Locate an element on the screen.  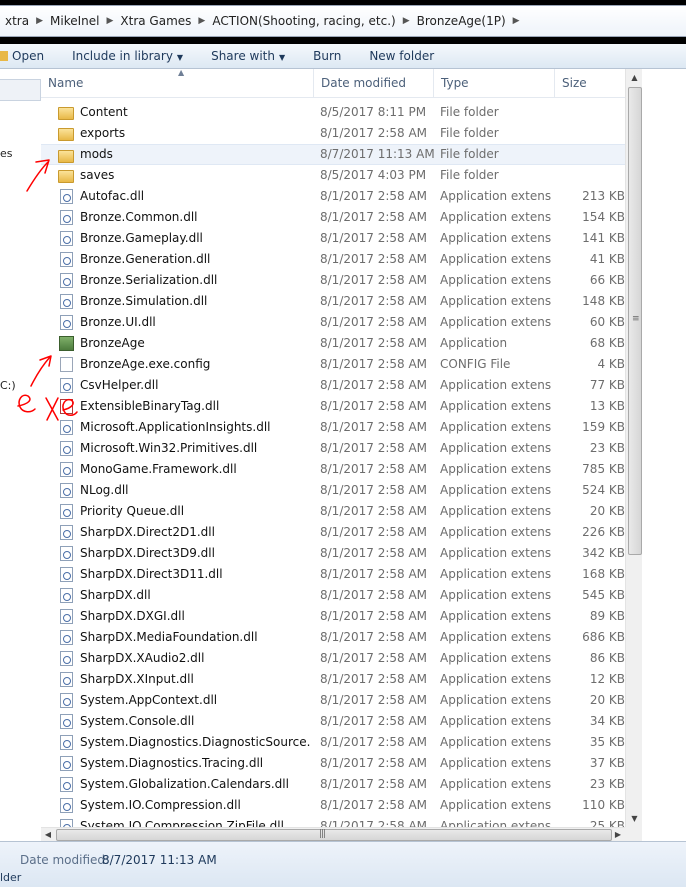
scroll-right-icon: ▶ is located at coordinates (618, 835).